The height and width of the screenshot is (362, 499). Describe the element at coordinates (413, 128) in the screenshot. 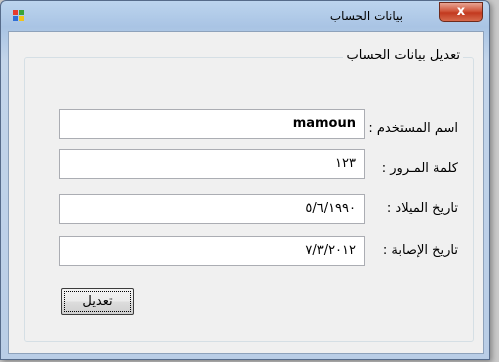

I see `username-label: اسم المستخدم :` at that location.